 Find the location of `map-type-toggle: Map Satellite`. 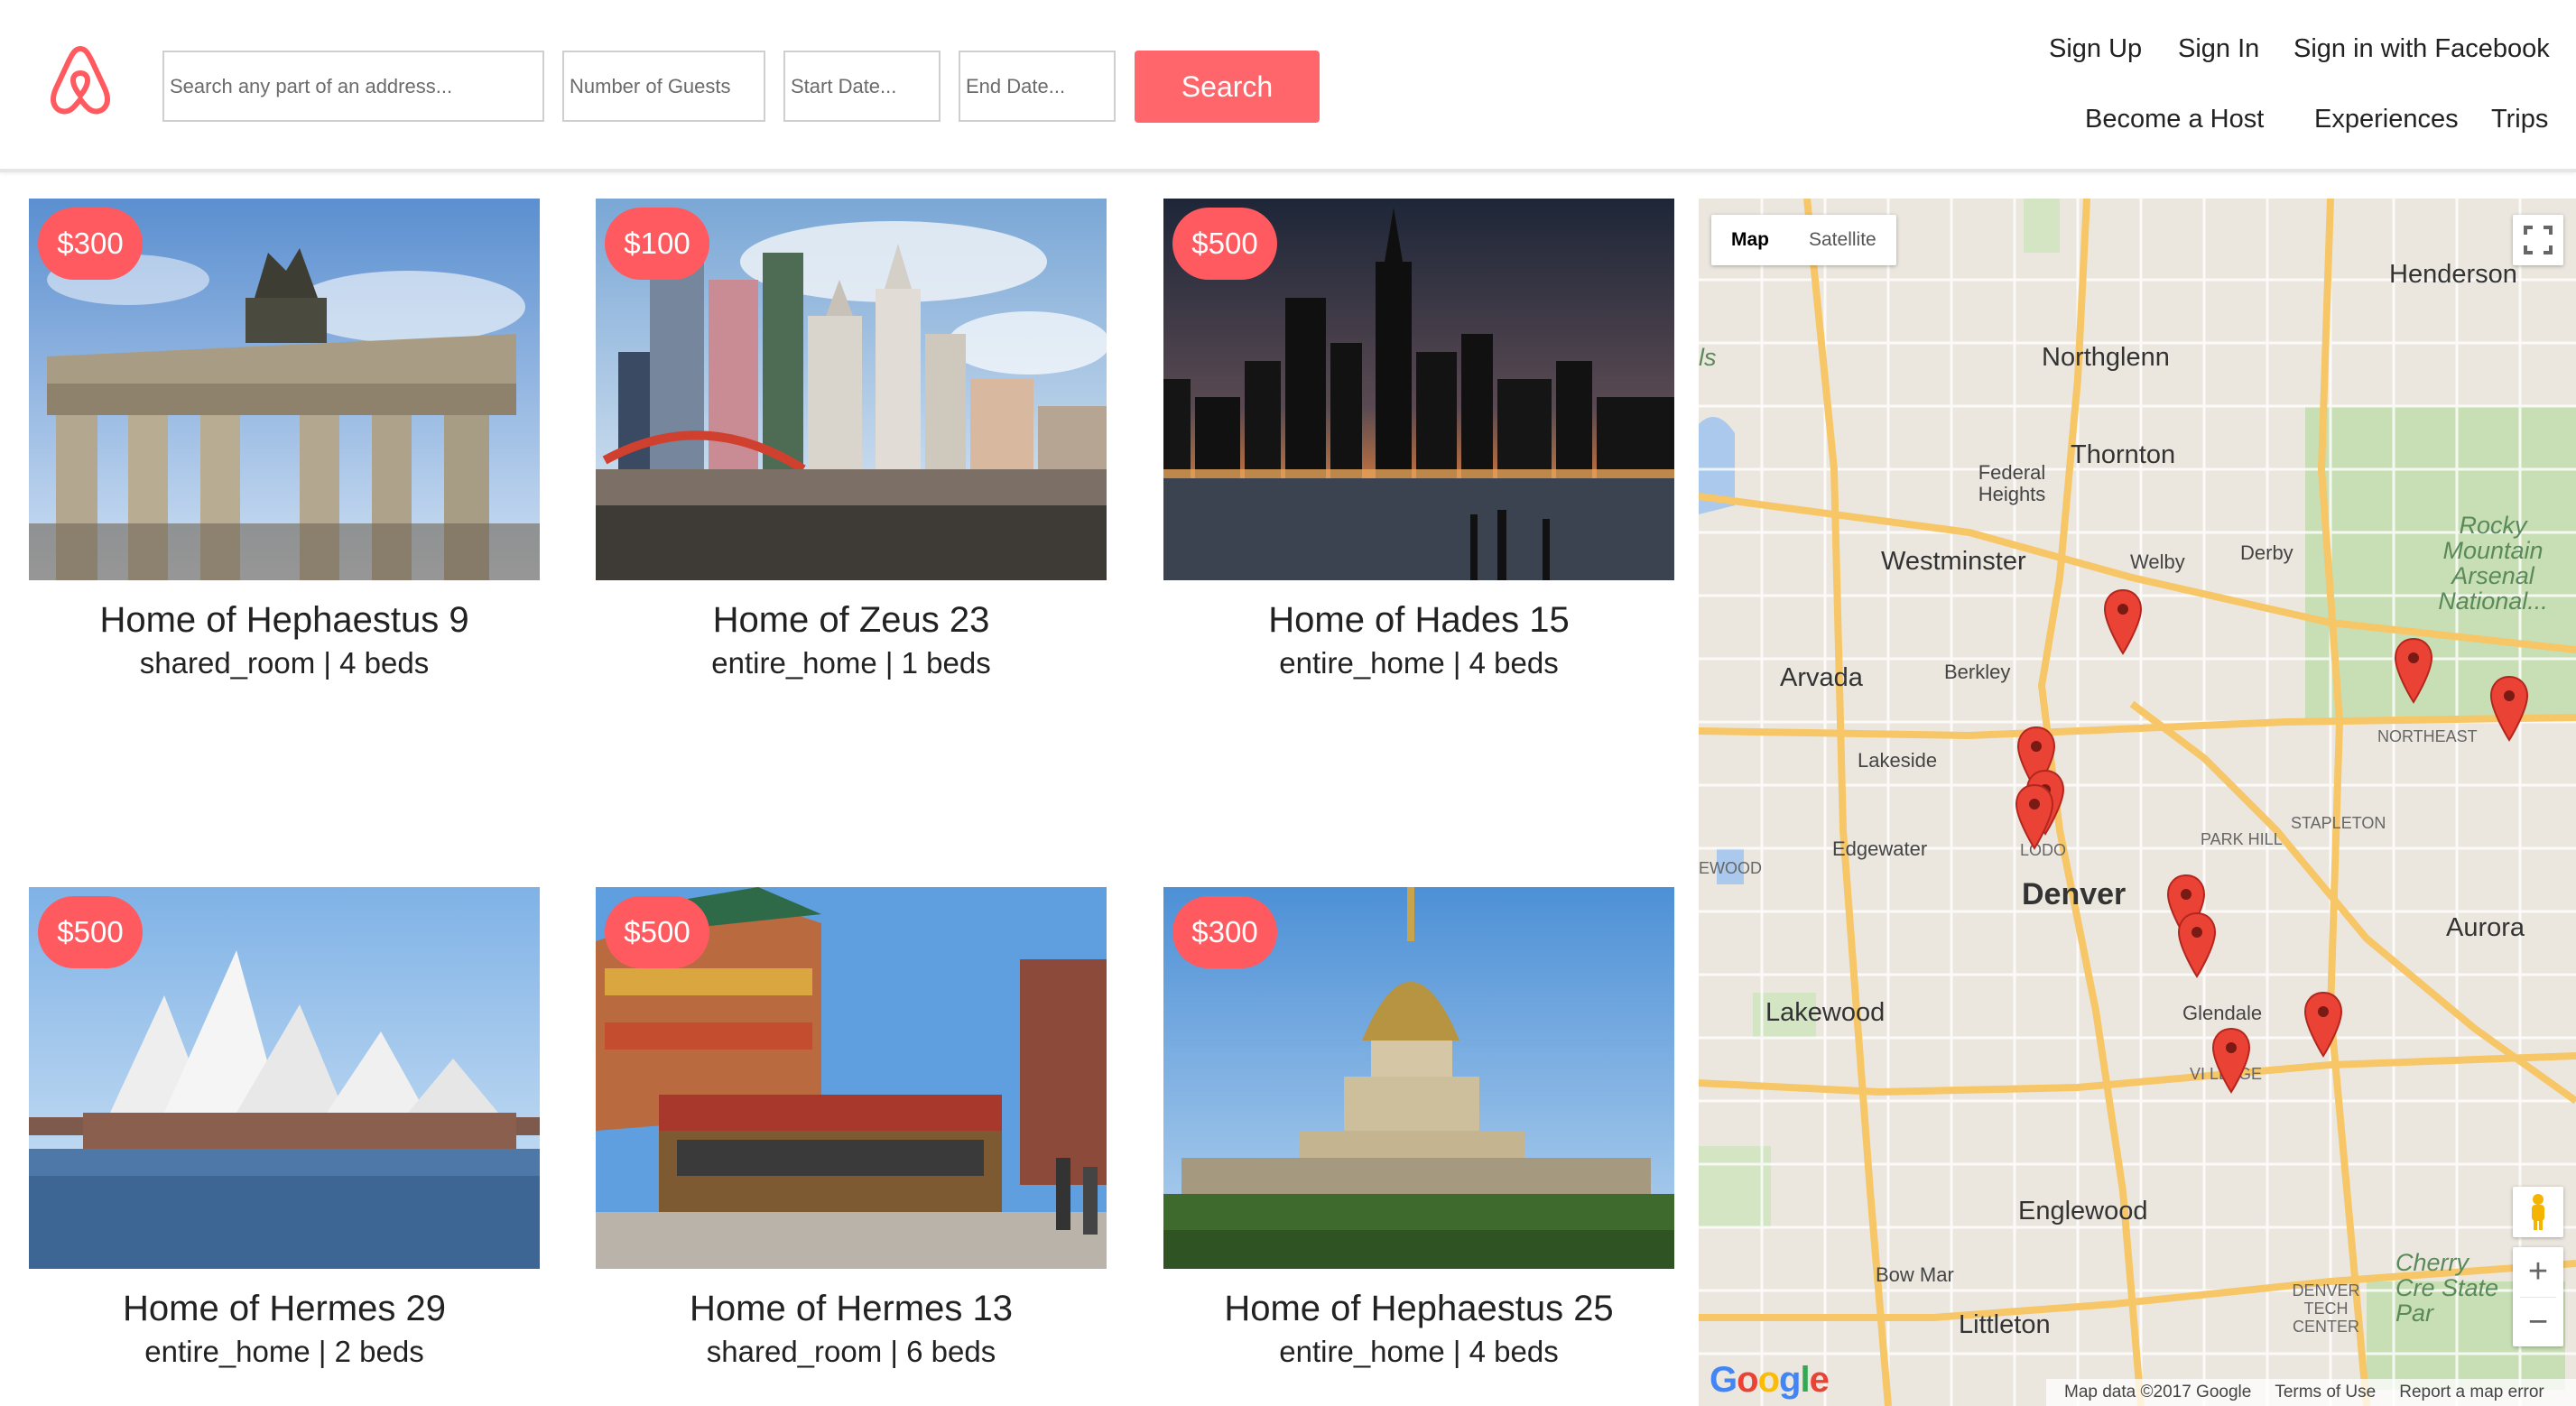

map-type-toggle: Map Satellite is located at coordinates (1803, 240).